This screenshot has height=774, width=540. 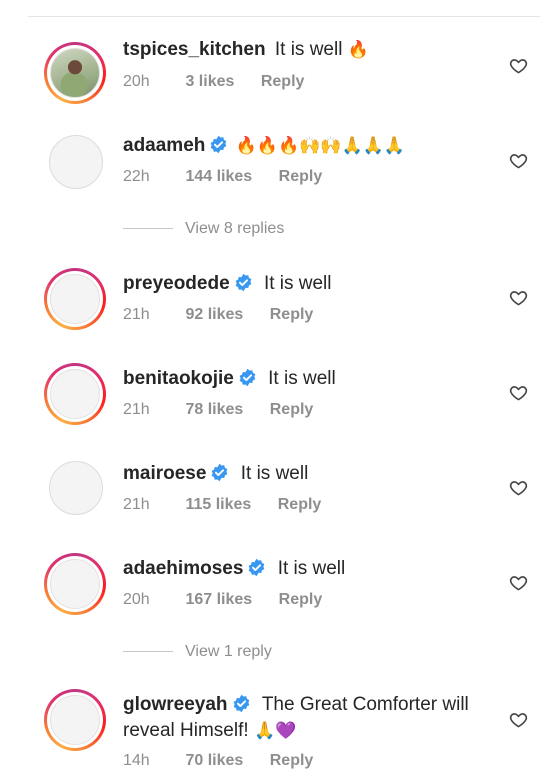 I want to click on likes-count: 144 likes, so click(x=218, y=177).